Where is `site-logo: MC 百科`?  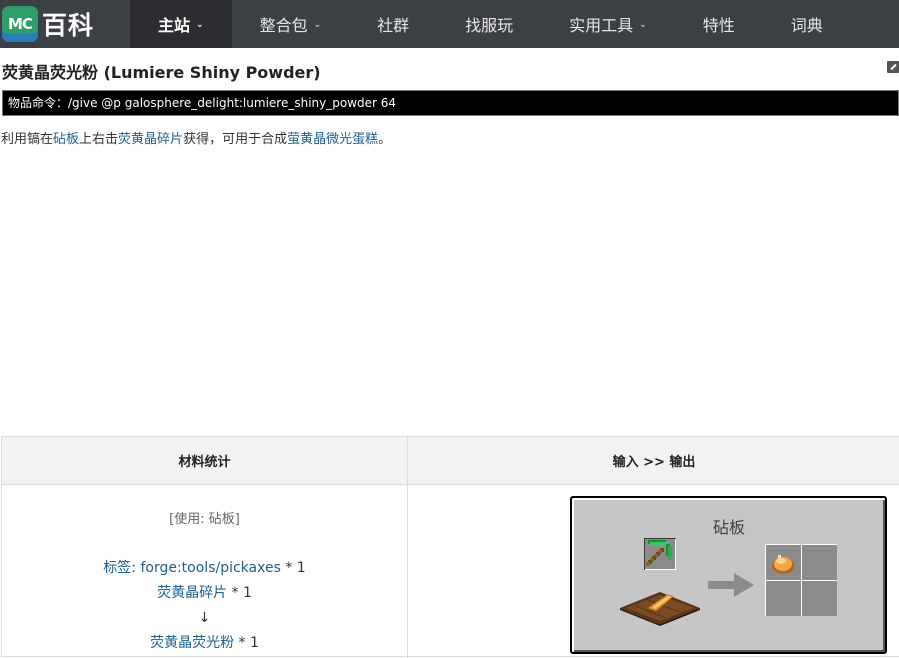 site-logo: MC 百科 is located at coordinates (65, 24).